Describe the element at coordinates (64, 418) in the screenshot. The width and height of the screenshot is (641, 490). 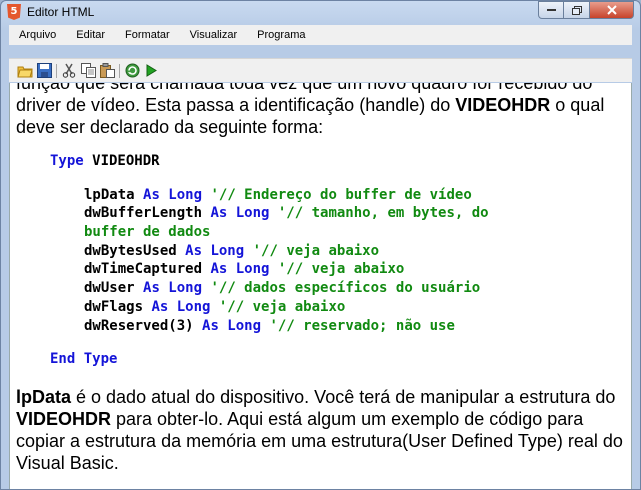
I see `p2-bold-2: VIDEOHDR` at that location.